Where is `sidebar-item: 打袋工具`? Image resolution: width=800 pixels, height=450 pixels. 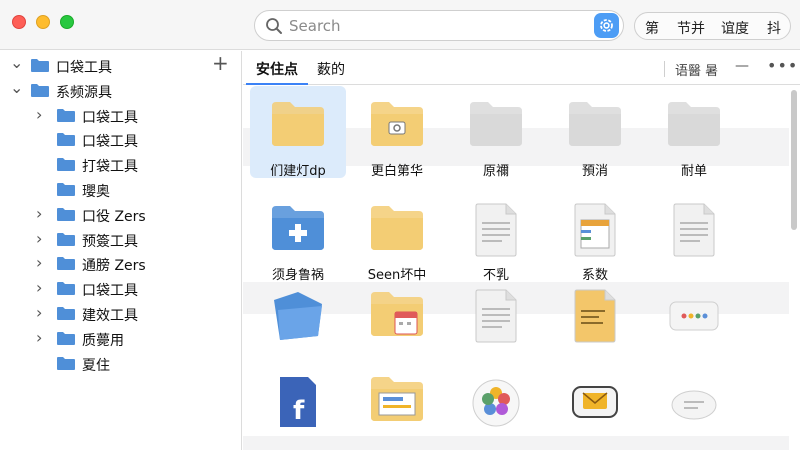 sidebar-item: 打袋工具 is located at coordinates (115, 165).